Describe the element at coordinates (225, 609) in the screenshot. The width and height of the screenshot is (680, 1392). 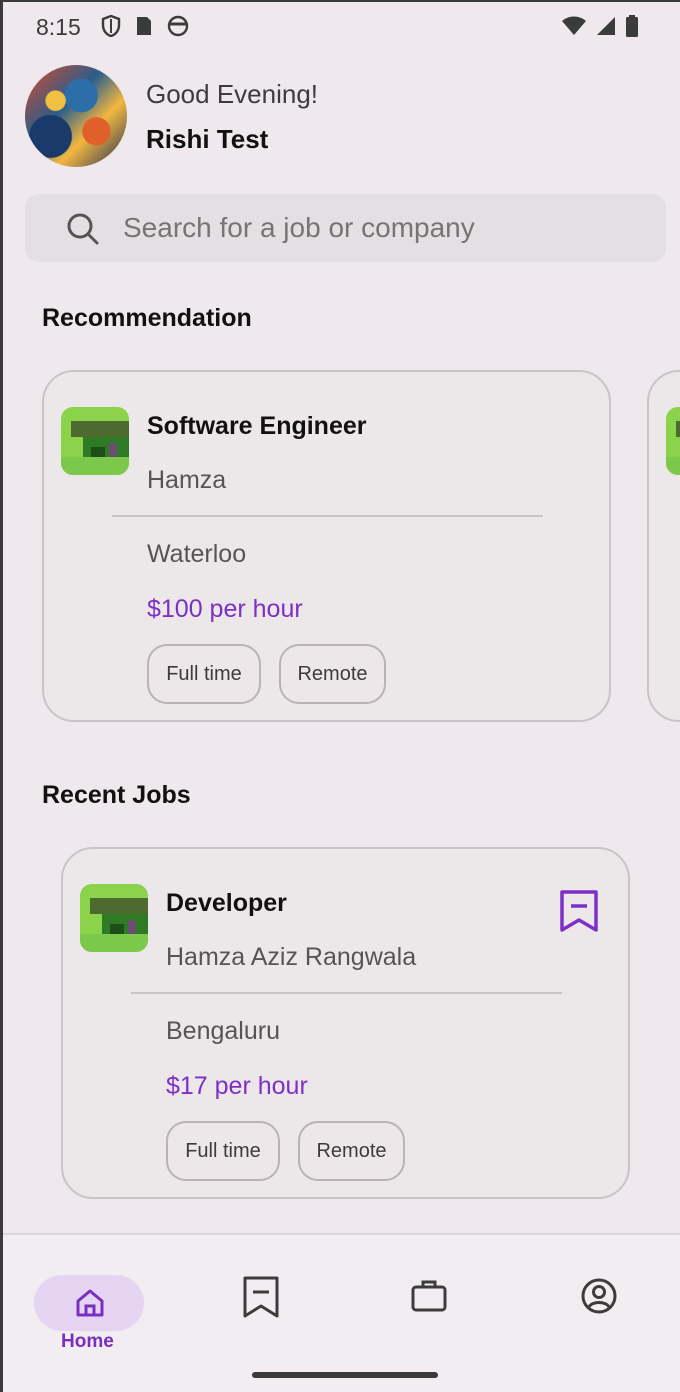
I see `job-salary: $100 per hour` at that location.